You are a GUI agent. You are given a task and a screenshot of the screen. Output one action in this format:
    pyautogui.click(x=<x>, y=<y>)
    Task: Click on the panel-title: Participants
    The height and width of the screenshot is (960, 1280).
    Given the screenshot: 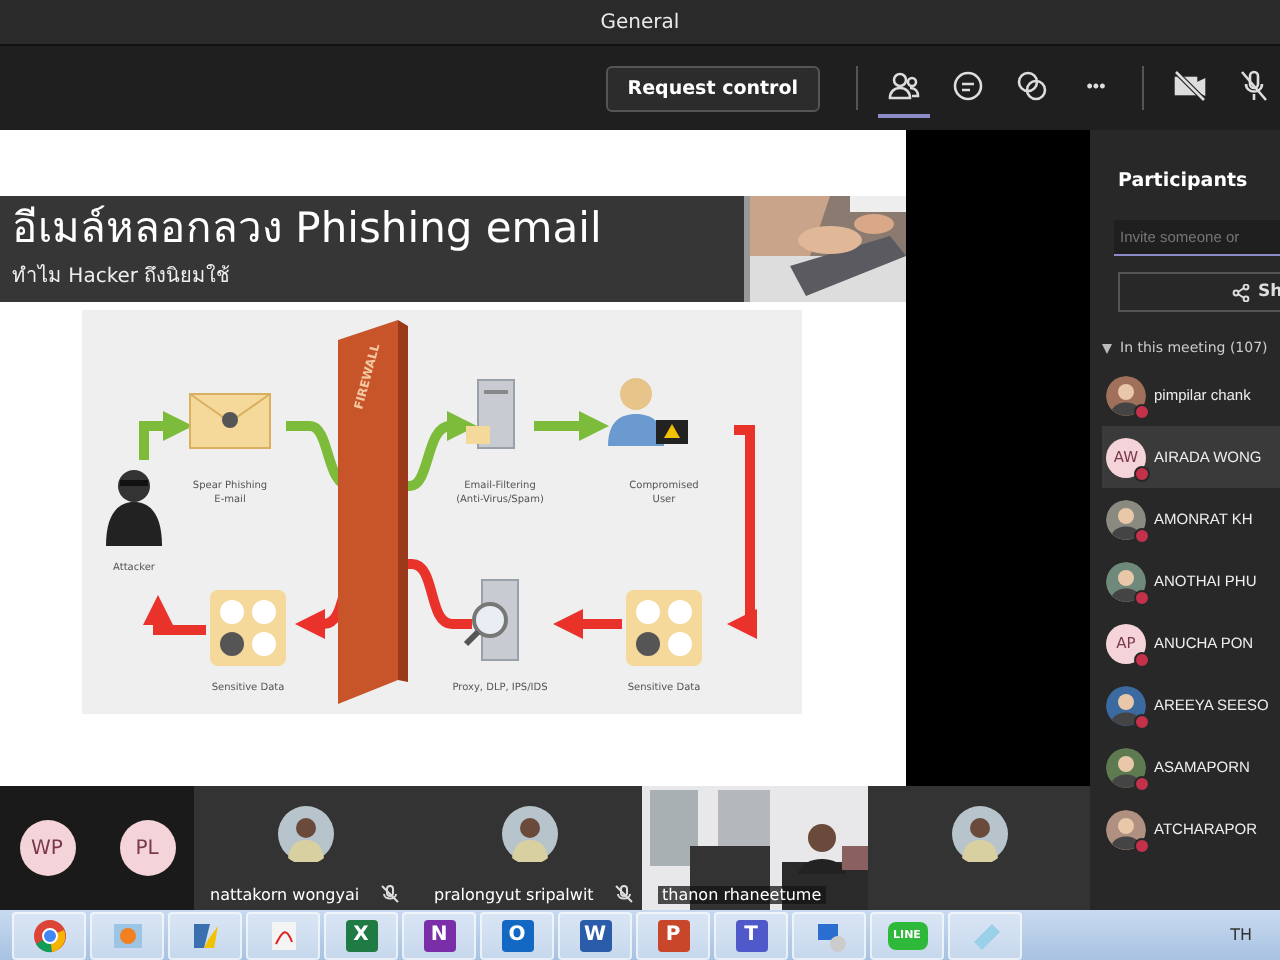 What is the action you would take?
    pyautogui.click(x=1184, y=181)
    